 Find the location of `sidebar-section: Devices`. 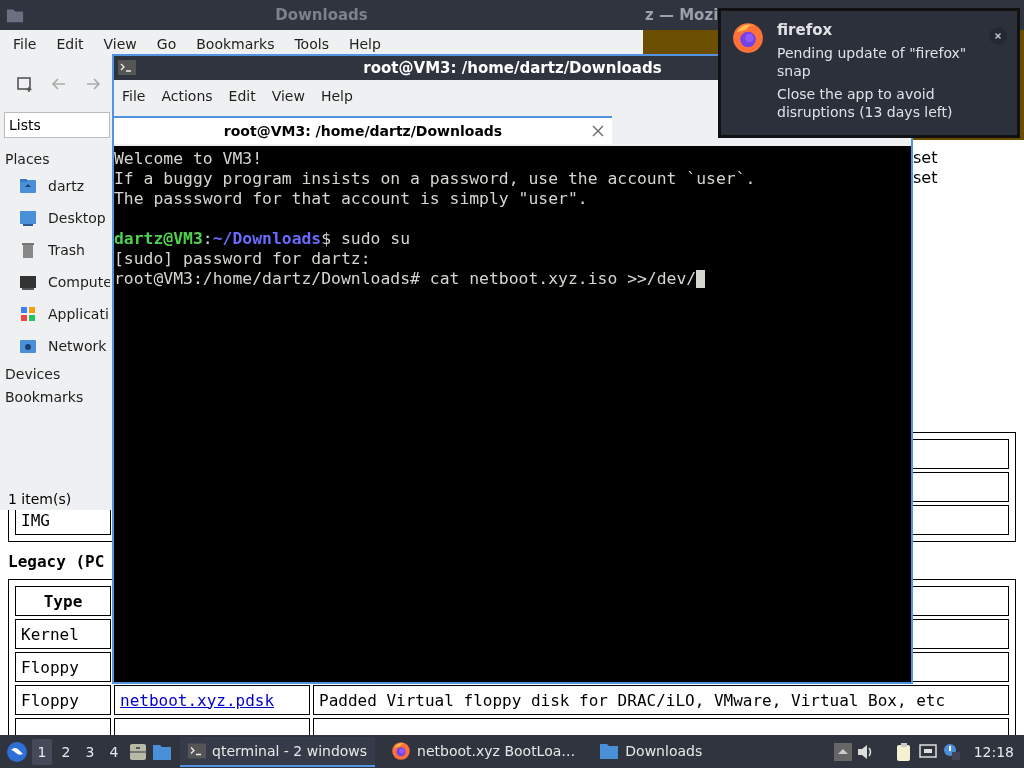

sidebar-section: Devices is located at coordinates (57, 373).